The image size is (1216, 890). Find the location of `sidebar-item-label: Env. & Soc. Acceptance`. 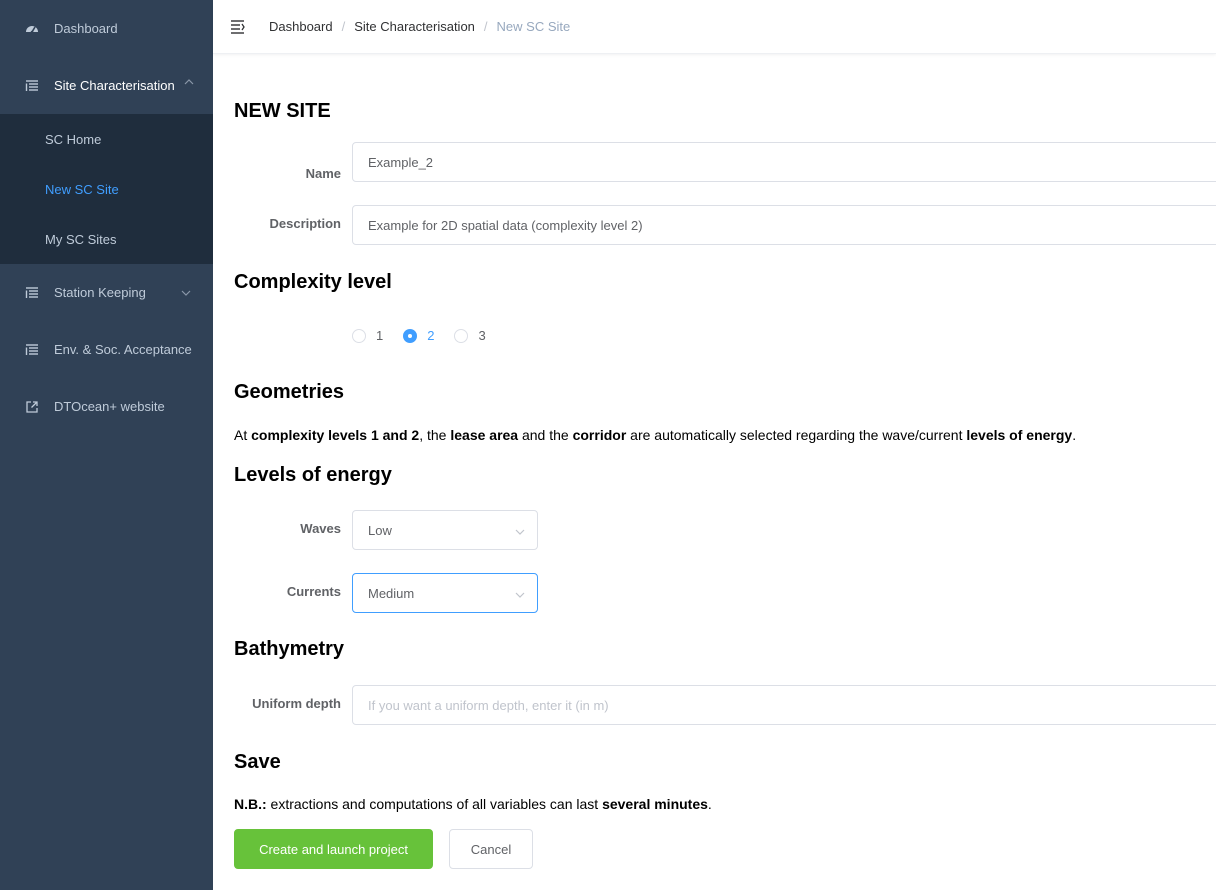

sidebar-item-label: Env. & Soc. Acceptance is located at coordinates (123, 349).